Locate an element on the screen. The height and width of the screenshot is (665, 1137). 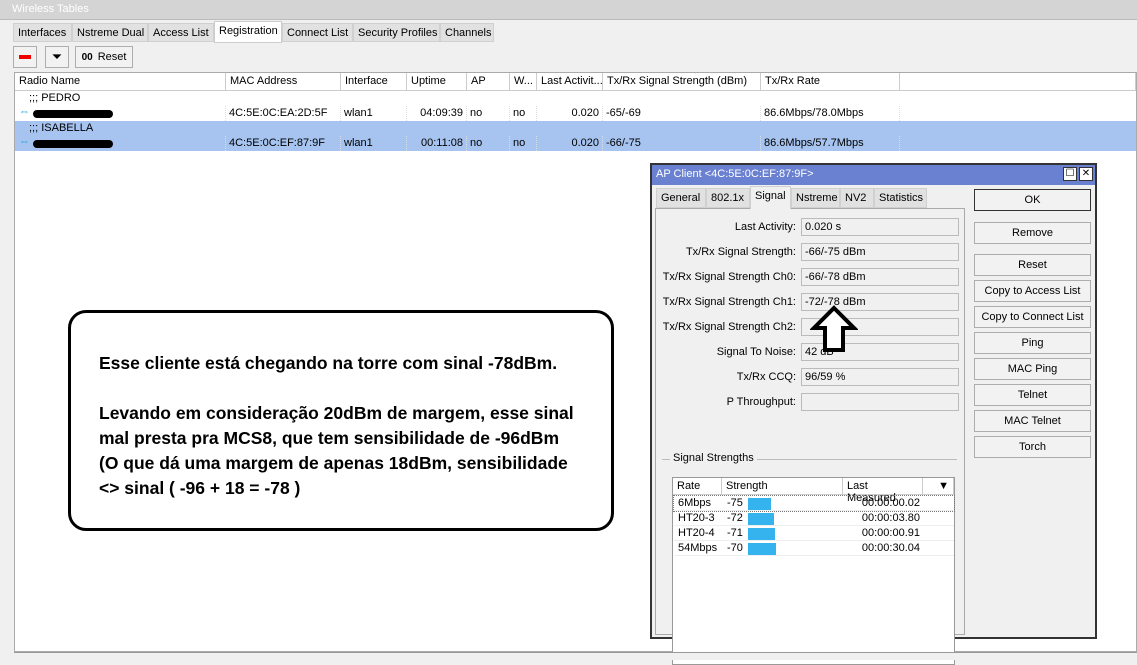
tab-registration: Registration is located at coordinates (248, 32).